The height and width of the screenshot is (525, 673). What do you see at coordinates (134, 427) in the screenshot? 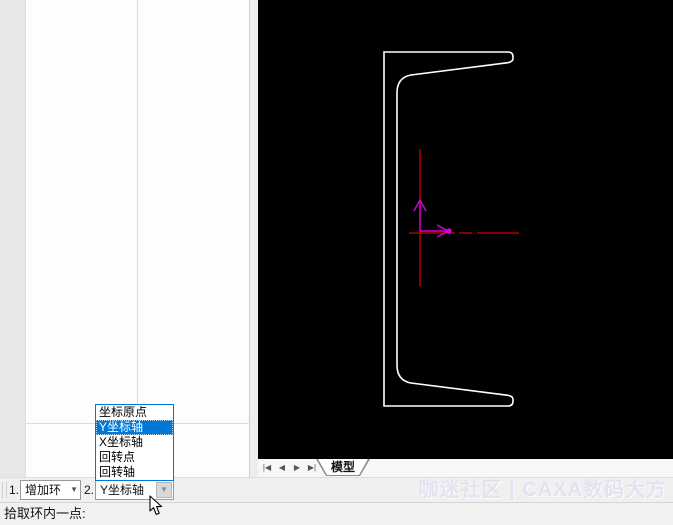
I see `dropdown-item: Y坐标轴` at bounding box center [134, 427].